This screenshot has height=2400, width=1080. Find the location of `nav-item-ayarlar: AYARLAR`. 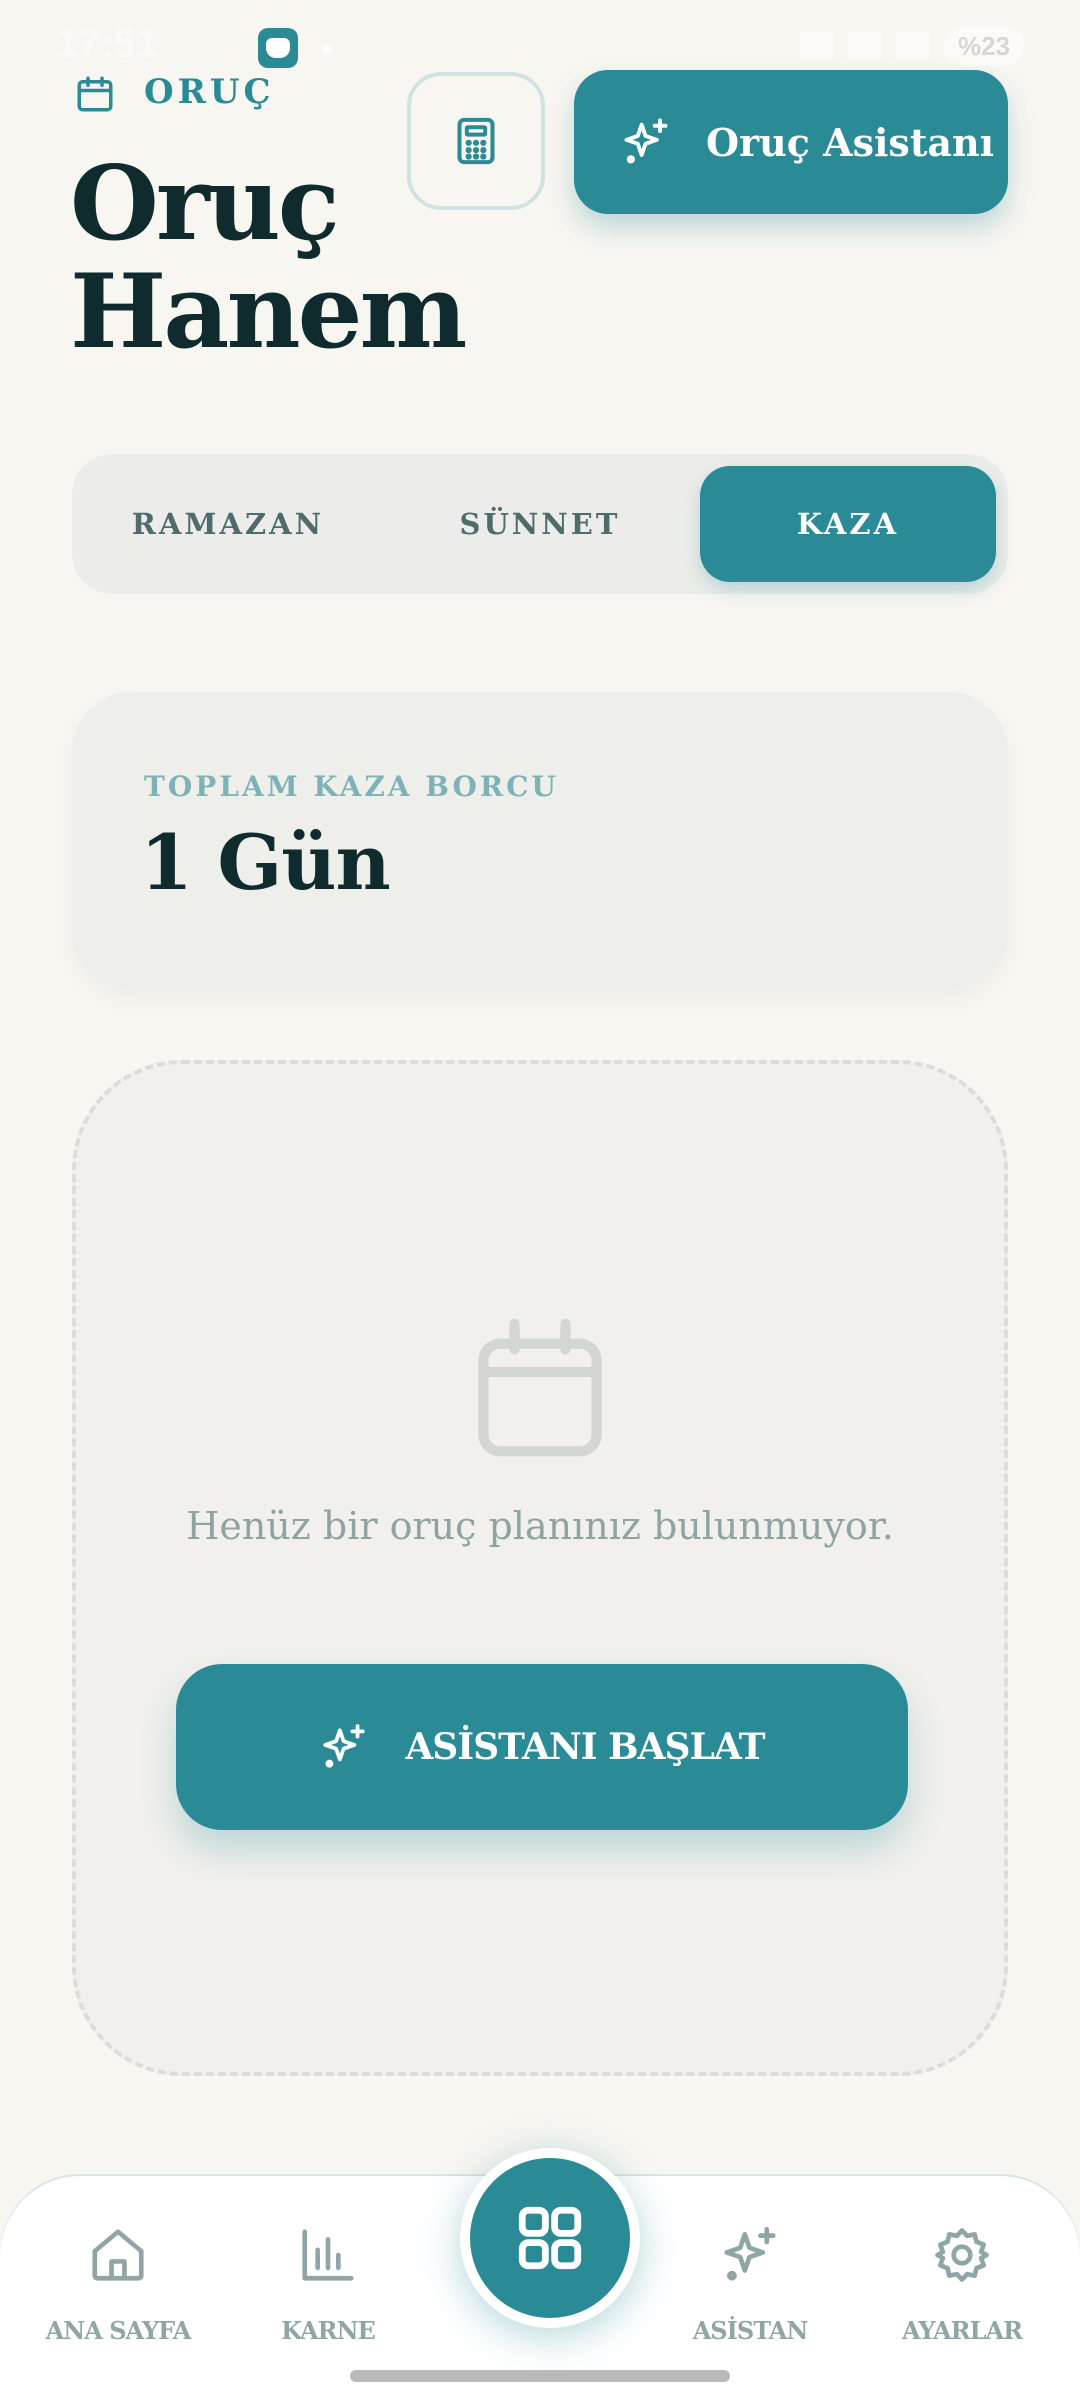

nav-item-ayarlar: AYARLAR is located at coordinates (962, 2284).